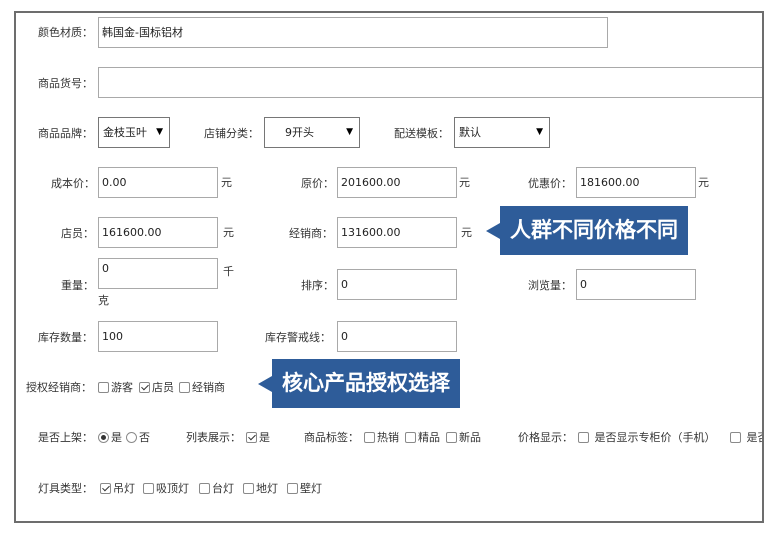  Describe the element at coordinates (65, 83) in the screenshot. I see `product-code-label: 商品货号：` at that location.